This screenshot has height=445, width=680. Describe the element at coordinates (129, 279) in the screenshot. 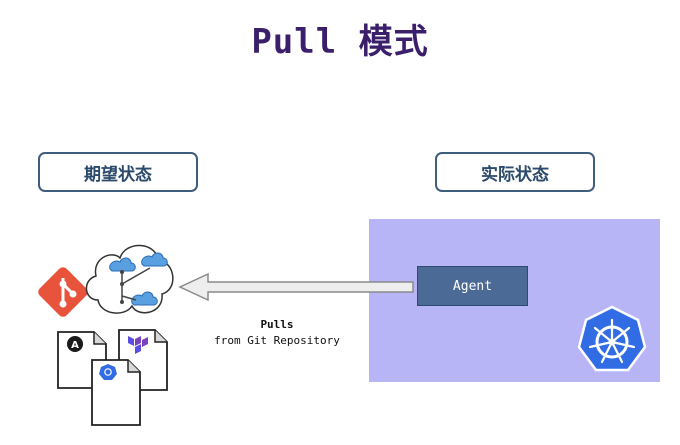

I see `config-cloud-icon` at that location.